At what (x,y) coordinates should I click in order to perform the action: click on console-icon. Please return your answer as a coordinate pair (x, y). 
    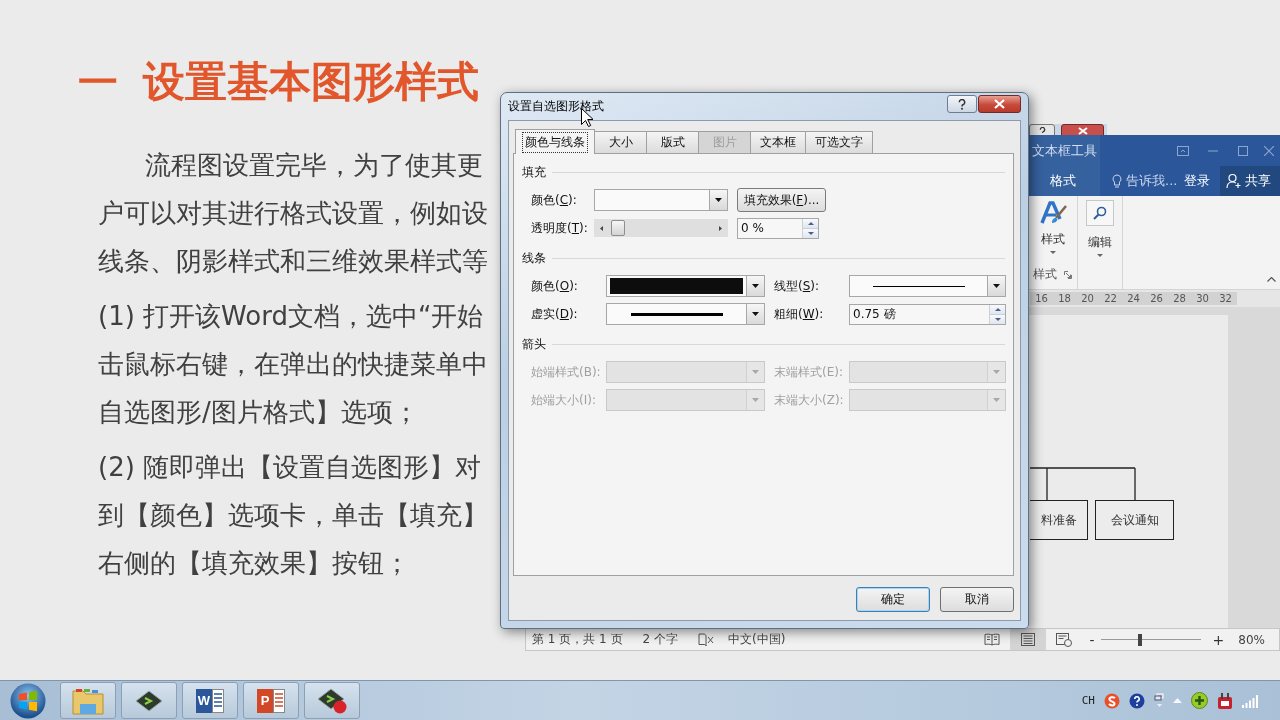
    Looking at the image, I should click on (149, 700).